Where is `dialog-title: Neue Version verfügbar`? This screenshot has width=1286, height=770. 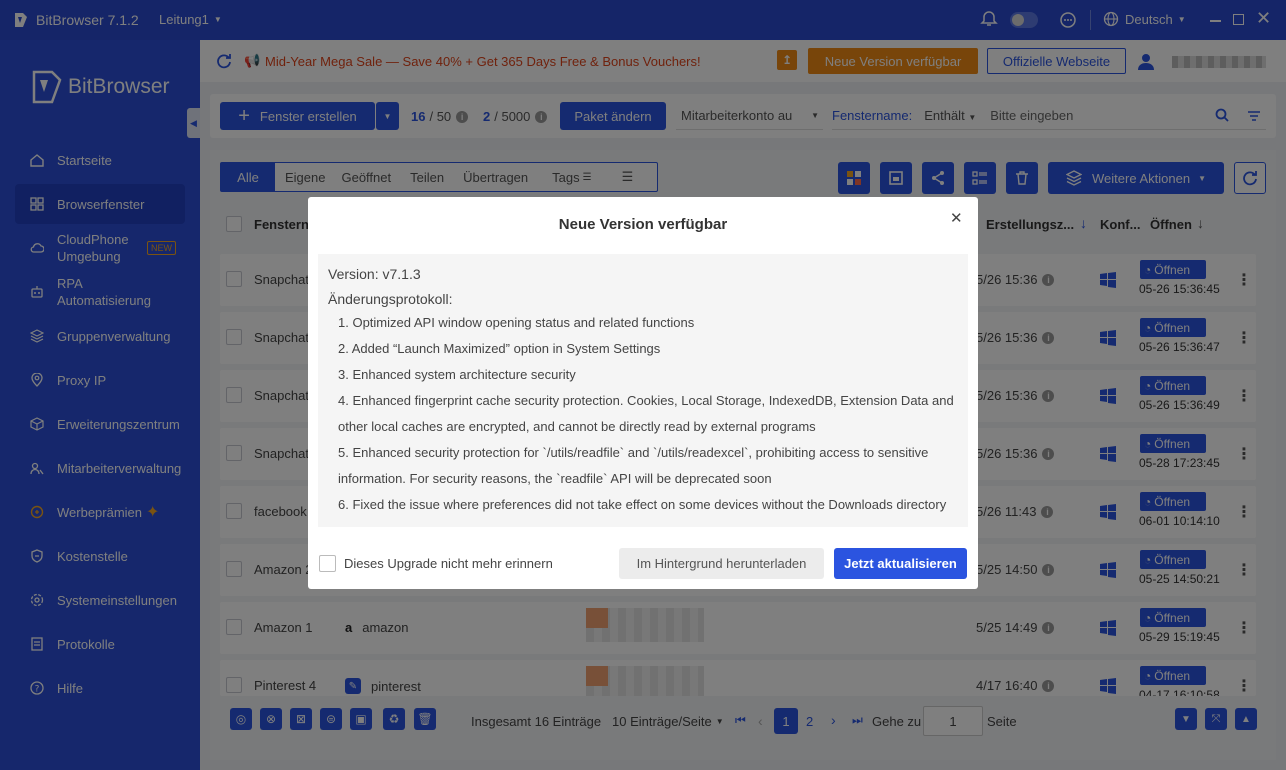 dialog-title: Neue Version verfügbar is located at coordinates (643, 224).